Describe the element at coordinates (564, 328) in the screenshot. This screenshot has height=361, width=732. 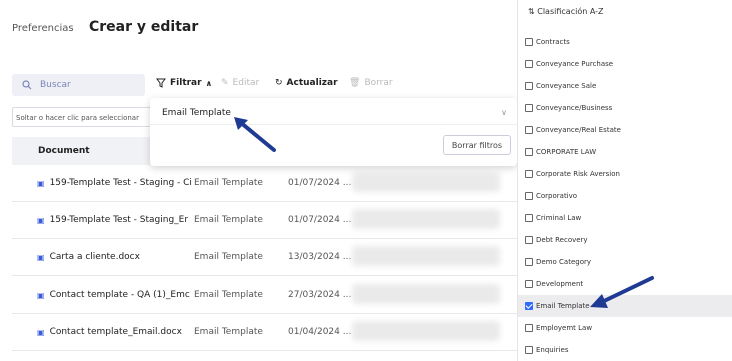
I see `category-option-label: Employemt Law` at that location.